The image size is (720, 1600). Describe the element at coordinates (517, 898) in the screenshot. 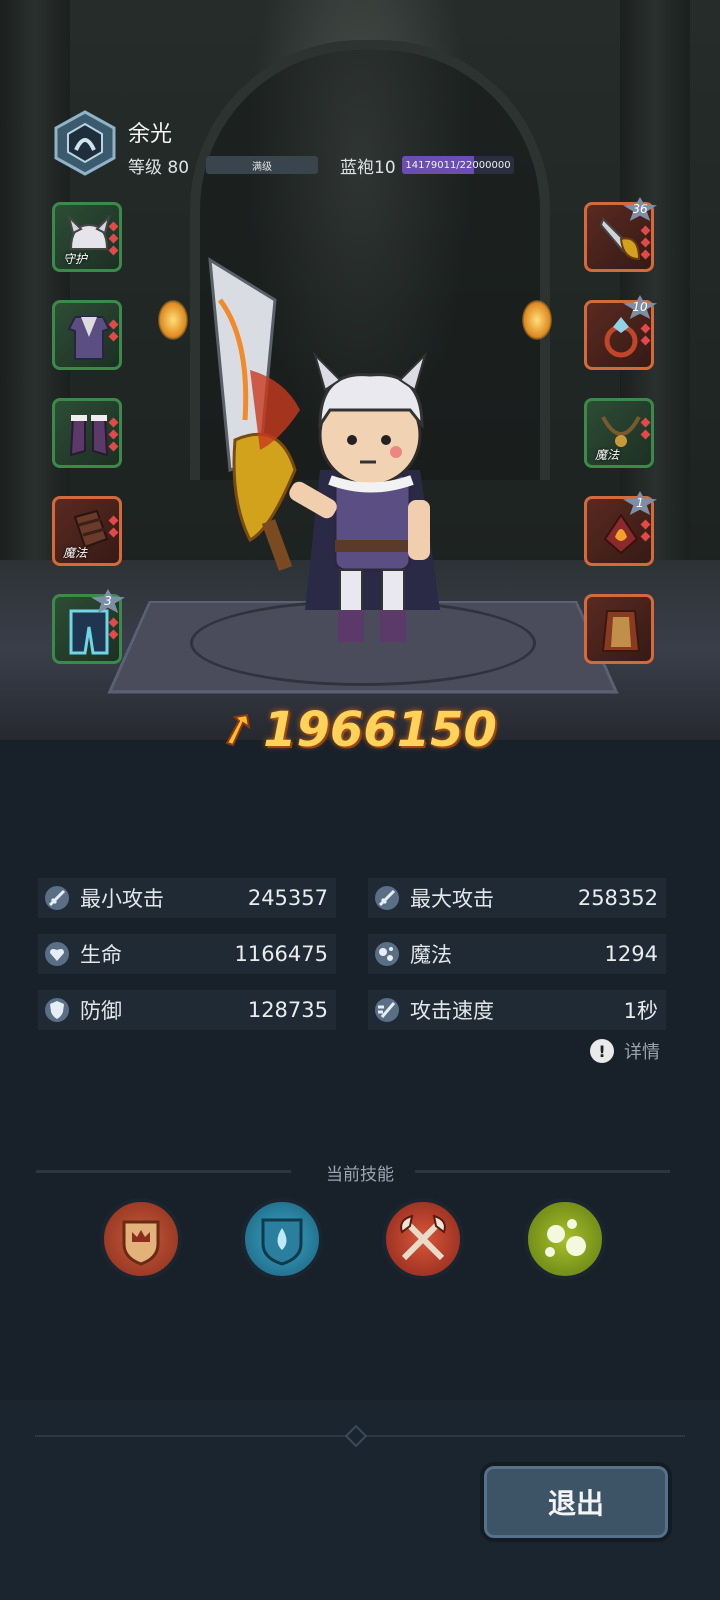

I see `stat-max-attack: 最大攻击 258352` at that location.